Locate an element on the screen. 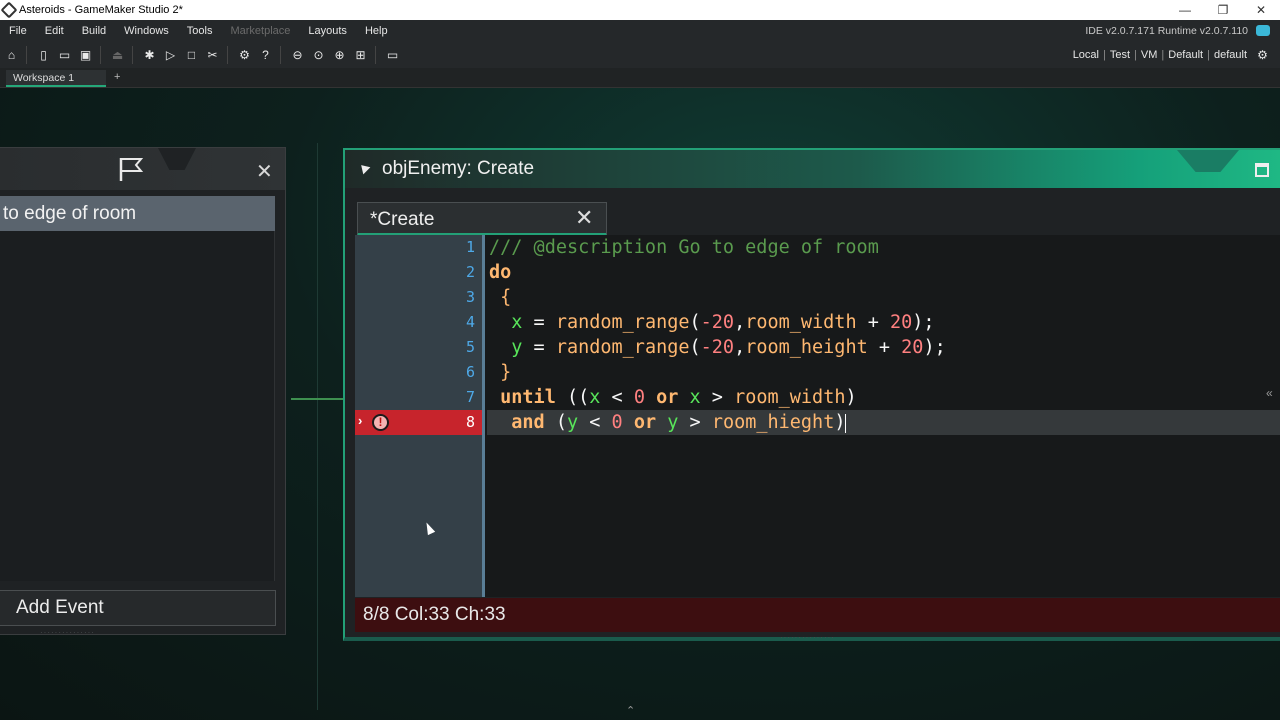 The image size is (1280, 720). menu-marketplace: Marketplace is located at coordinates (260, 31).